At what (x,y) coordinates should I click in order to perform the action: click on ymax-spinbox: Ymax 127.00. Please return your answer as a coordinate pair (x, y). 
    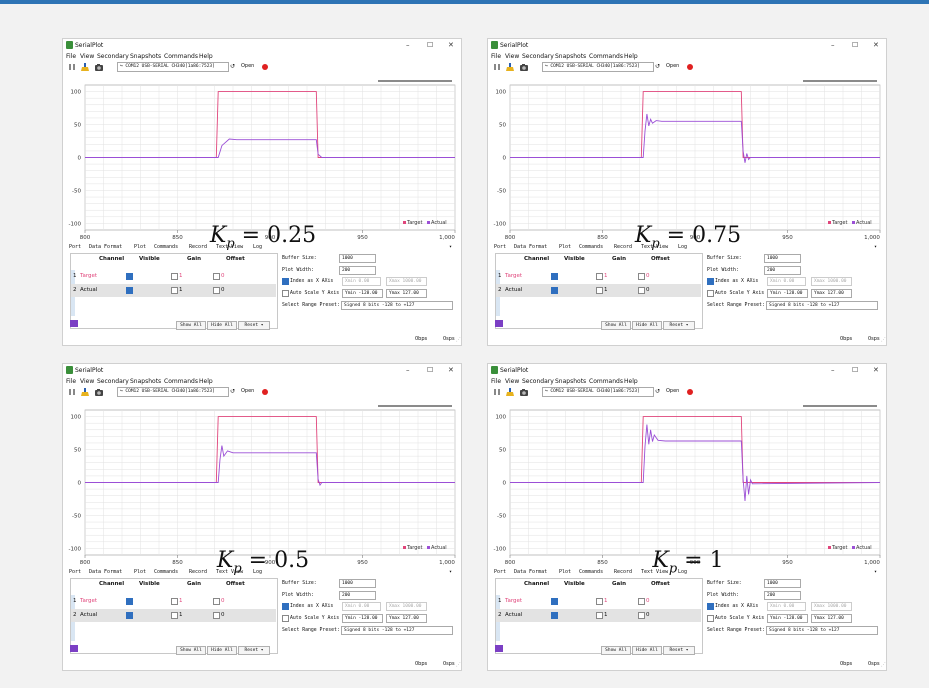
    Looking at the image, I should click on (831, 618).